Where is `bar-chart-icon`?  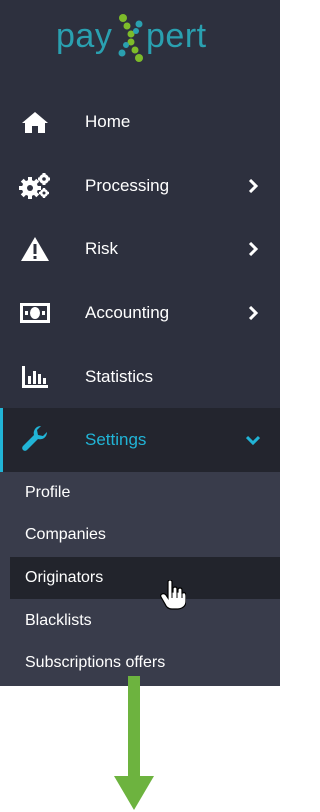 bar-chart-icon is located at coordinates (35, 377).